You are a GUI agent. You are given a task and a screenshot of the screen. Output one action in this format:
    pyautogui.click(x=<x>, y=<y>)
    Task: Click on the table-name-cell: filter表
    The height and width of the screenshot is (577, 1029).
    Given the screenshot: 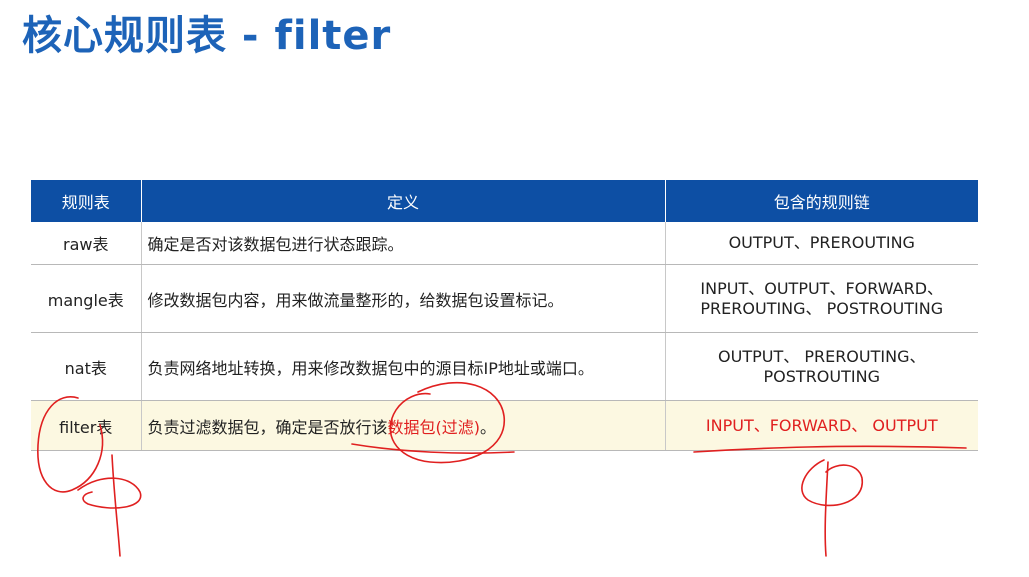 What is the action you would take?
    pyautogui.click(x=86, y=425)
    